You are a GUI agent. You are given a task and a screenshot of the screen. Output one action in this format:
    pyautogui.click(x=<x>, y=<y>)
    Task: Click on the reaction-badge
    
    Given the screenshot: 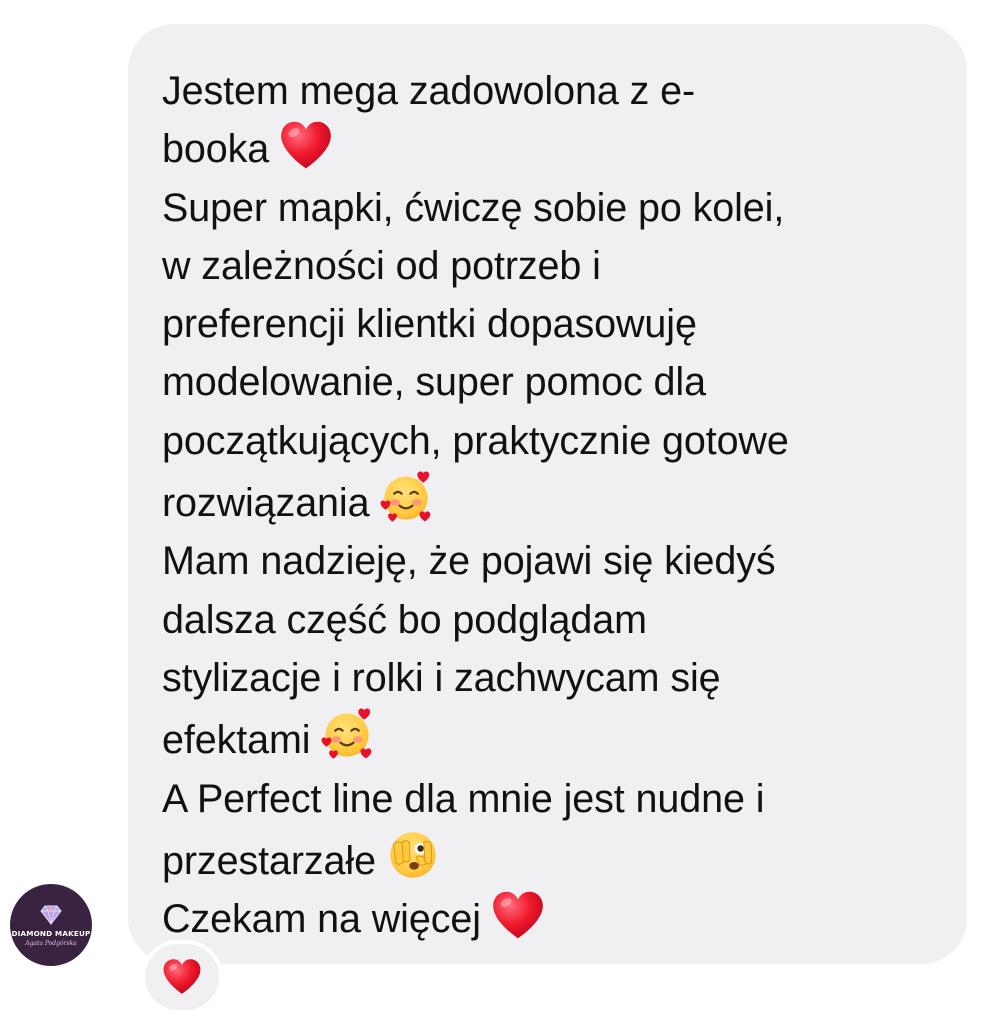 What is the action you would take?
    pyautogui.click(x=182, y=977)
    